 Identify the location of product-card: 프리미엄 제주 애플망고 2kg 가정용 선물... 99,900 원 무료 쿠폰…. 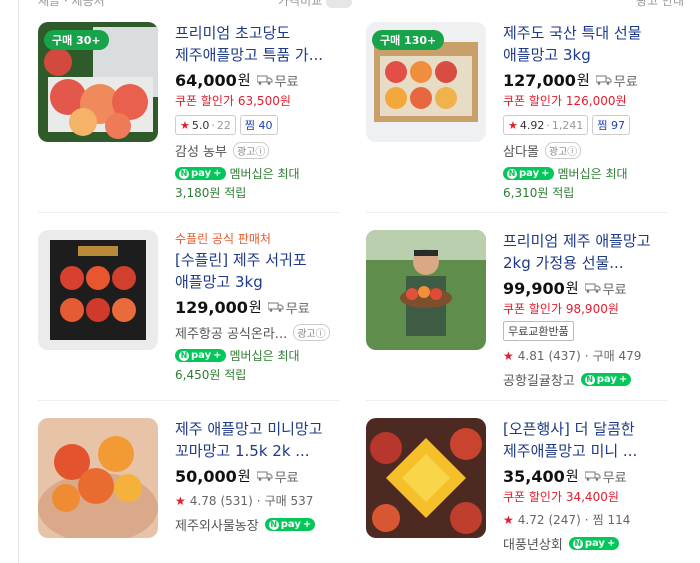
(524, 315).